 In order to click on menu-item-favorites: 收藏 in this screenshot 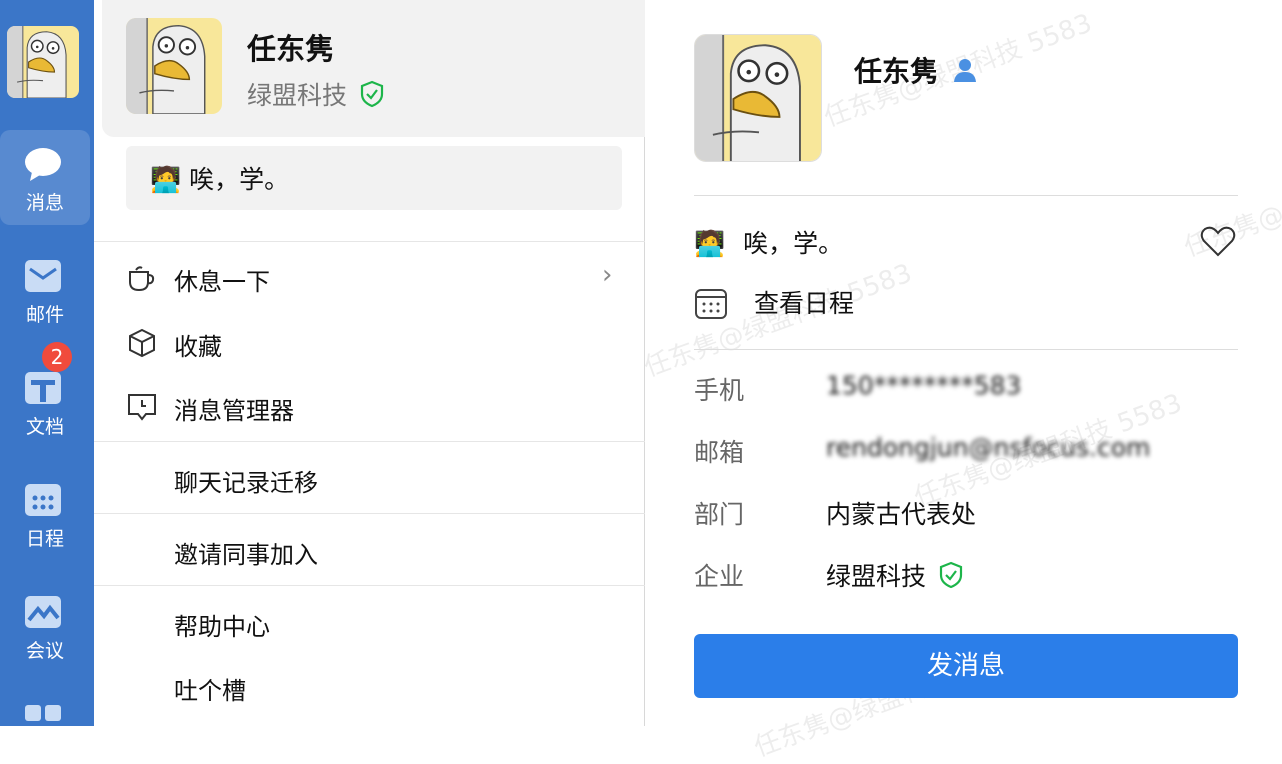, I will do `click(369, 344)`.